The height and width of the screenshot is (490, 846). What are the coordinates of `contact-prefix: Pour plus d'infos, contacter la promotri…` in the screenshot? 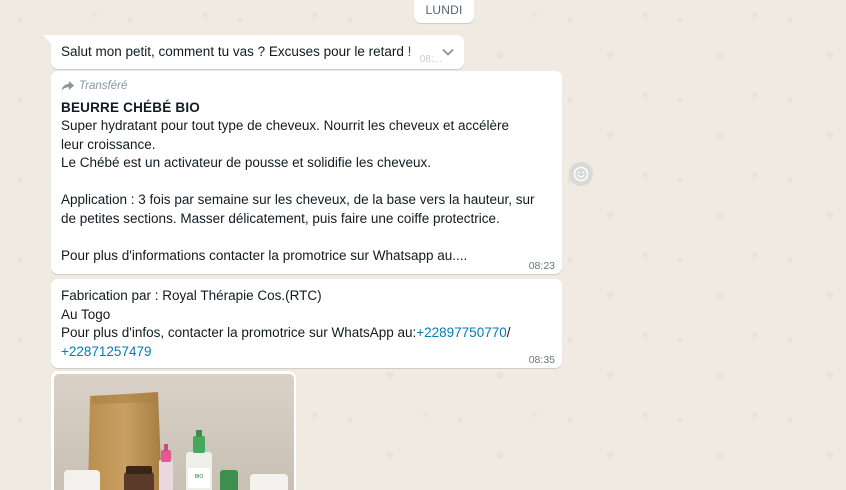 It's located at (239, 333).